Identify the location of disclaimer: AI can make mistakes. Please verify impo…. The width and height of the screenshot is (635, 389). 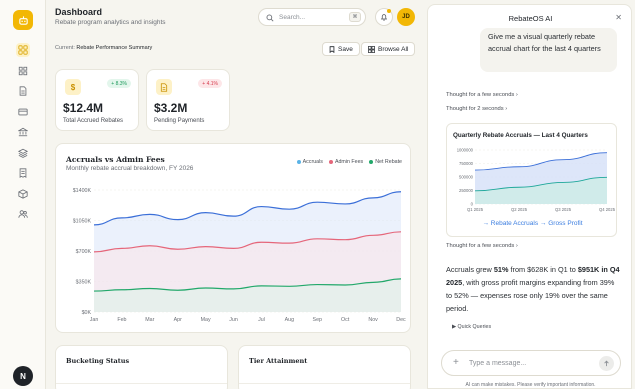
(530, 385).